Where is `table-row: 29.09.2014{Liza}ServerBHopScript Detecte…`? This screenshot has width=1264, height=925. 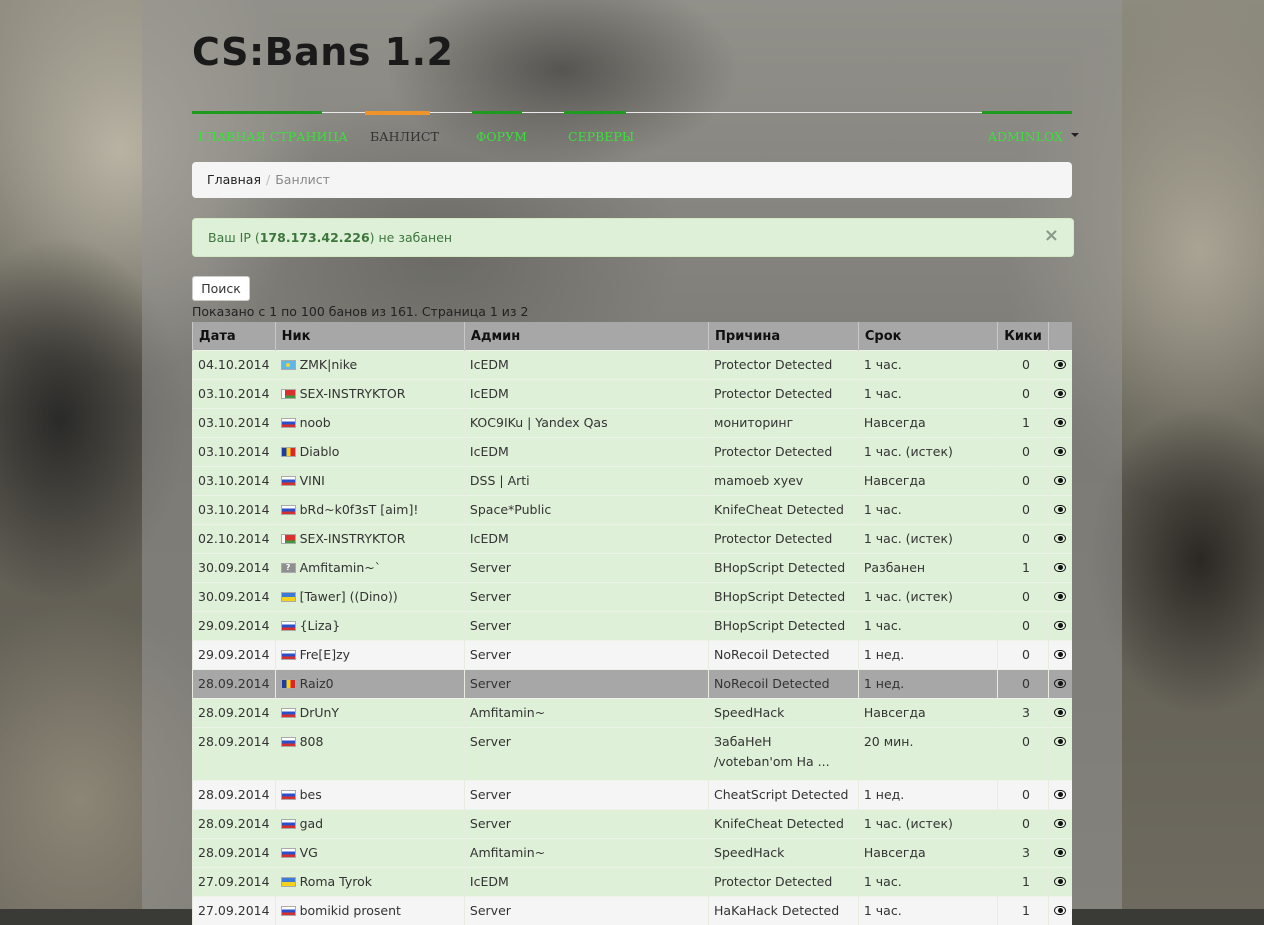
table-row: 29.09.2014{Liza}ServerBHopScript Detecte… is located at coordinates (633, 626).